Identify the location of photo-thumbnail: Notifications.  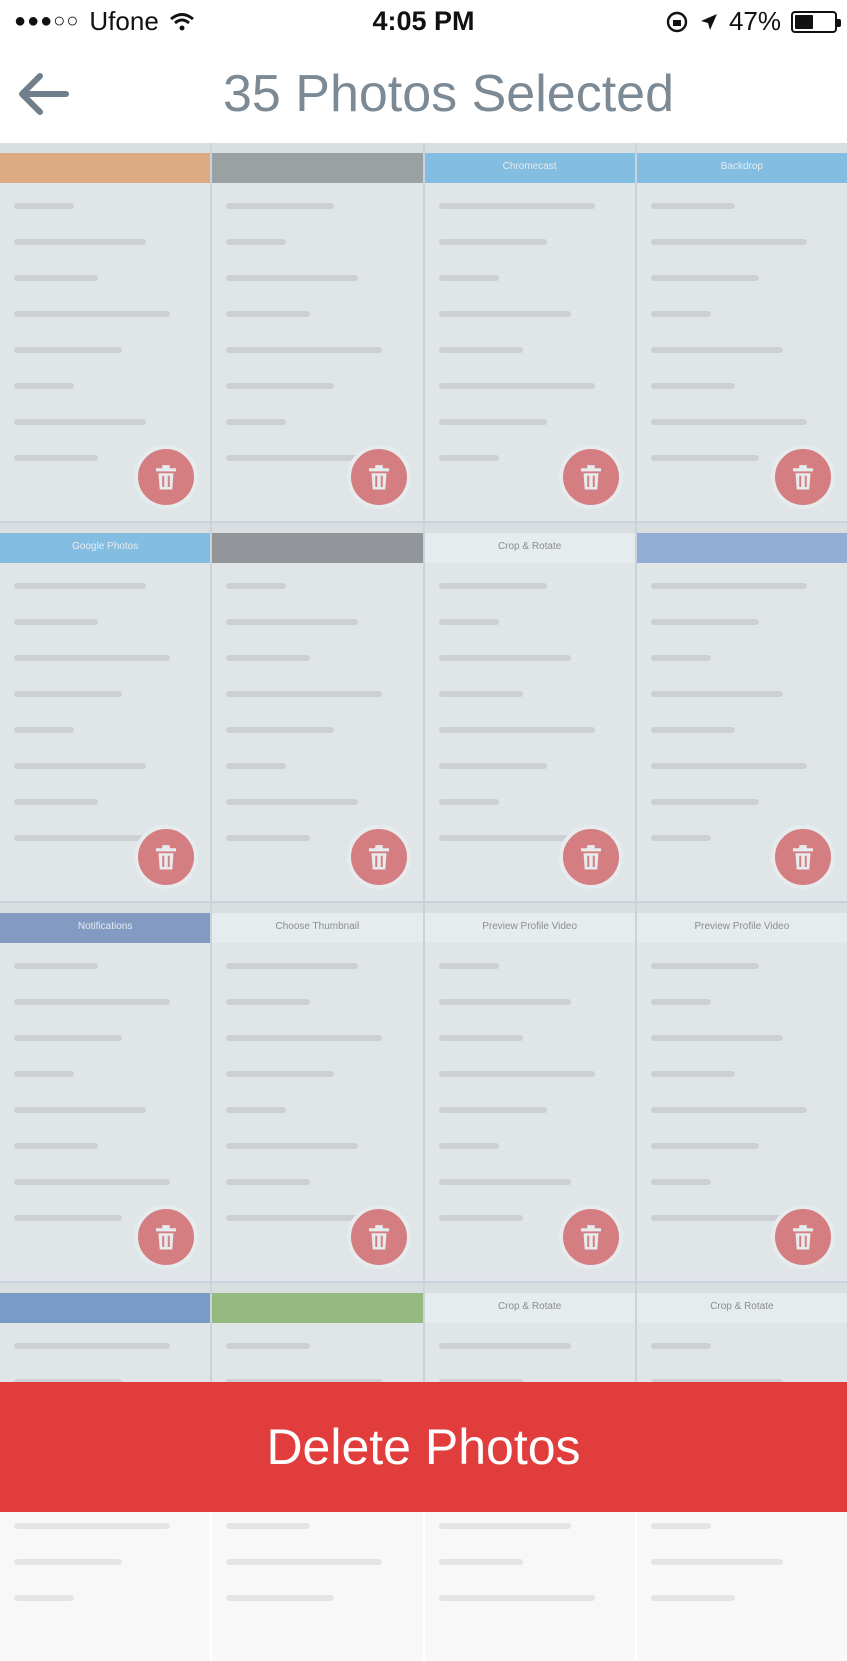
(105, 1092).